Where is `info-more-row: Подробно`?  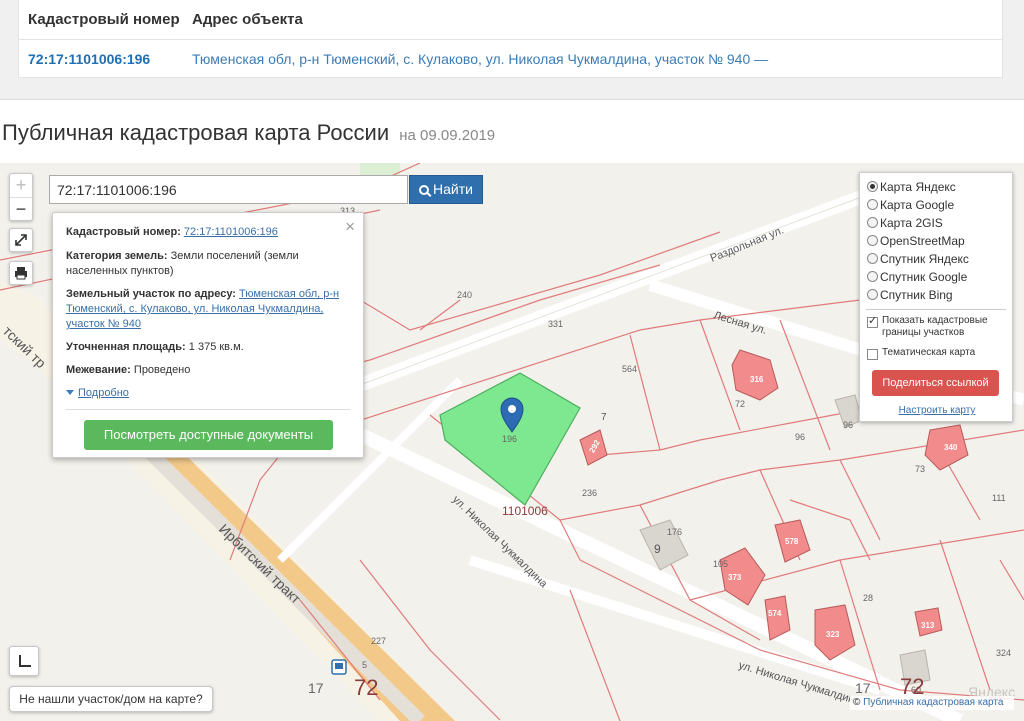 info-more-row: Подробно is located at coordinates (208, 393).